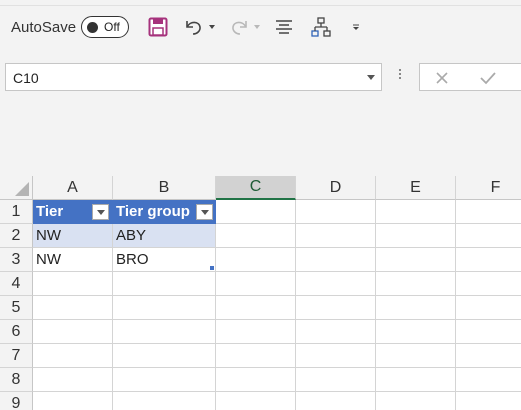  Describe the element at coordinates (336, 236) in the screenshot. I see `cell-d2` at that location.